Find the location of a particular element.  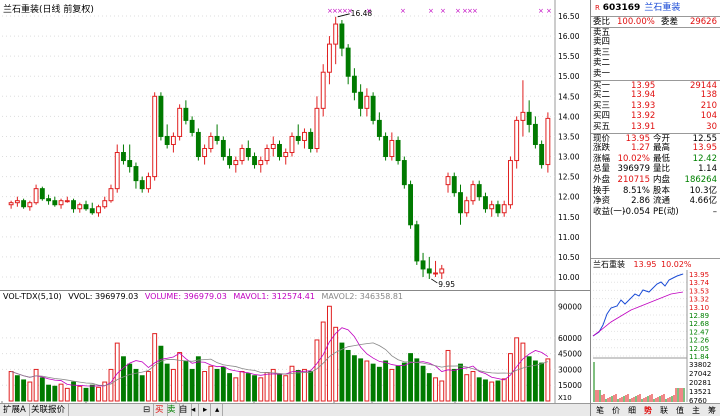

mini-price-tick: 13.74 is located at coordinates (699, 283).